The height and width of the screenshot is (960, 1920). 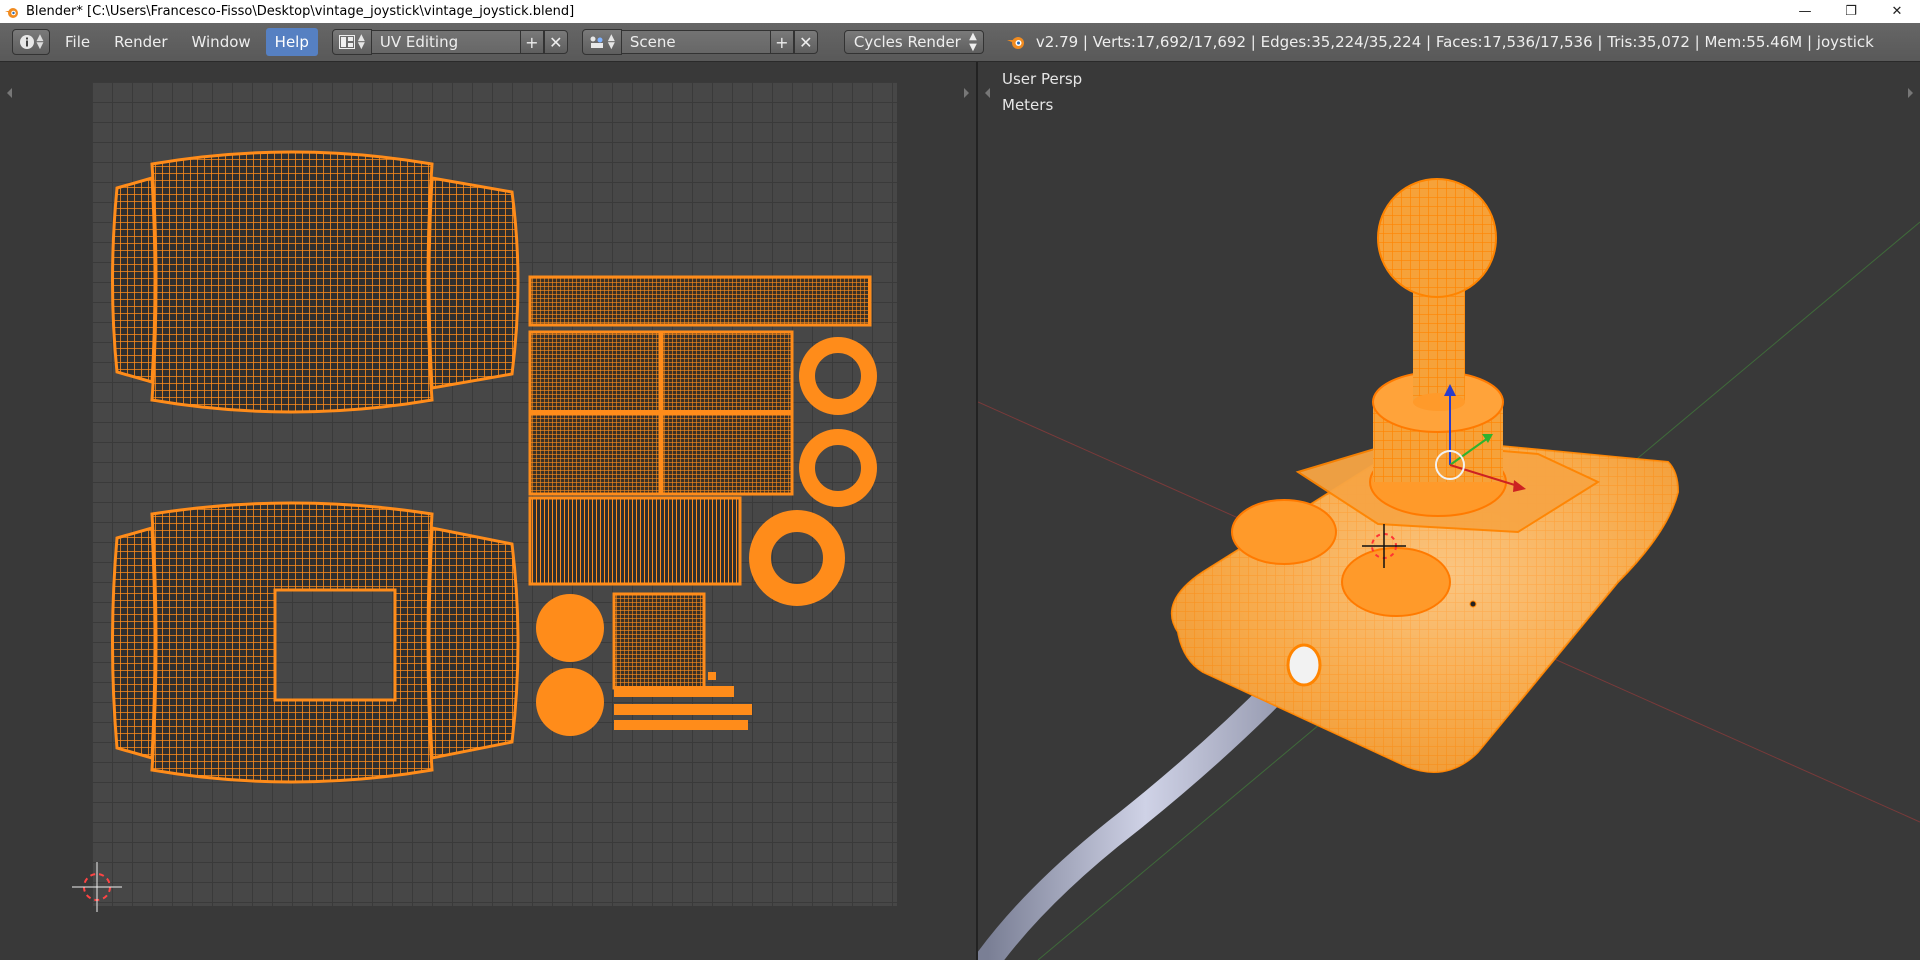 I want to click on close-button: ✕, so click(x=1897, y=11).